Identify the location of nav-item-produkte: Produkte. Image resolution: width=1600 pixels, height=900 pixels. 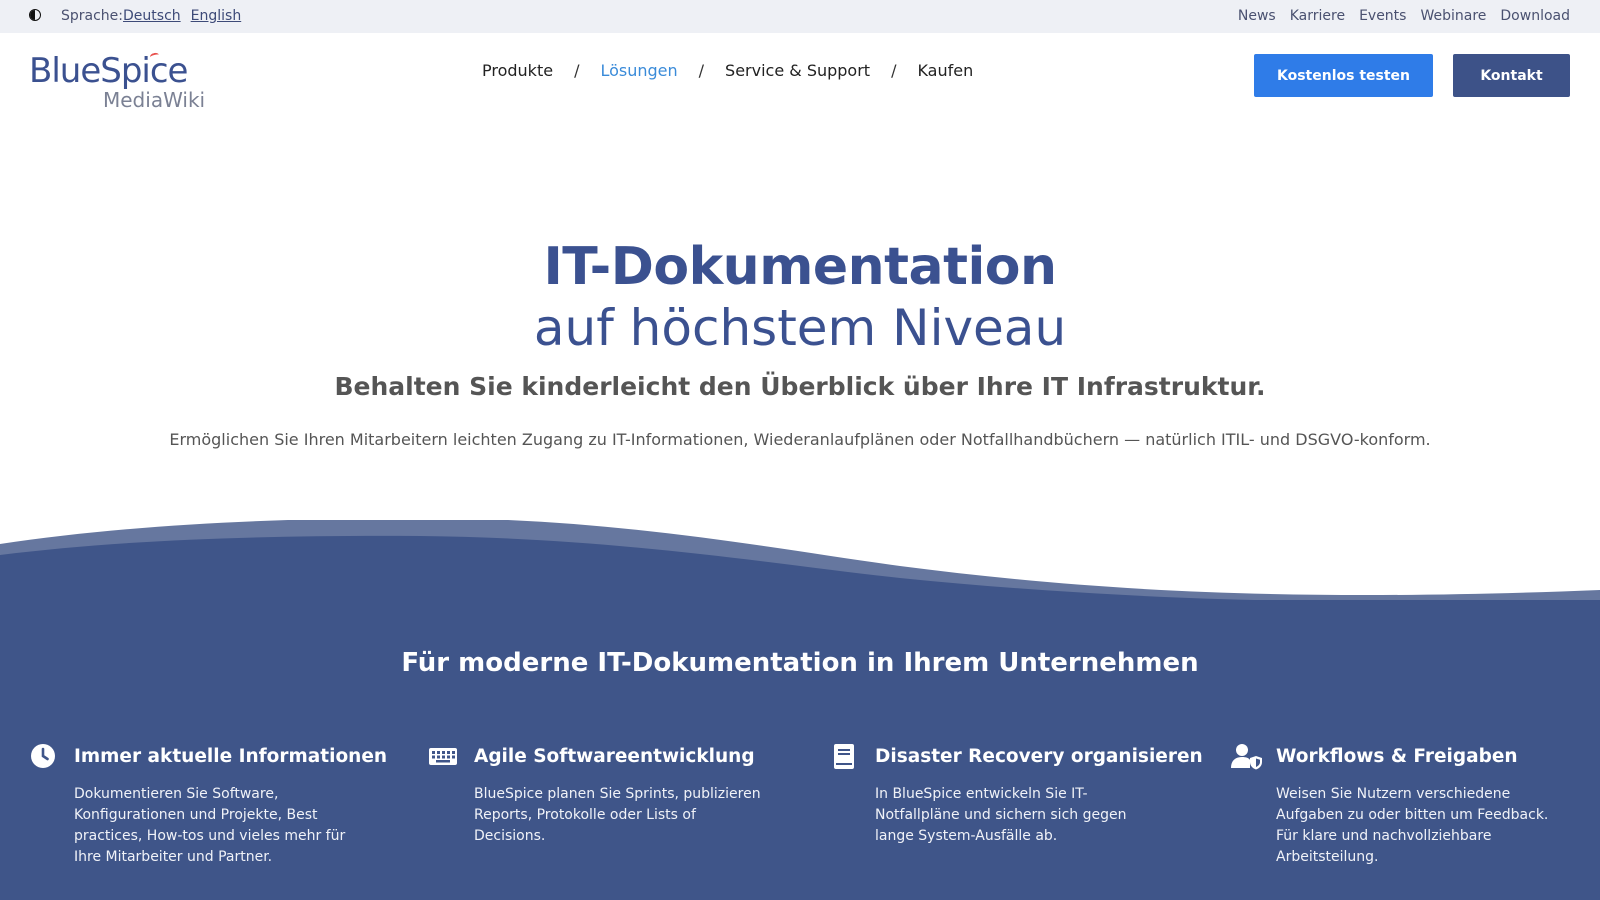
(517, 70).